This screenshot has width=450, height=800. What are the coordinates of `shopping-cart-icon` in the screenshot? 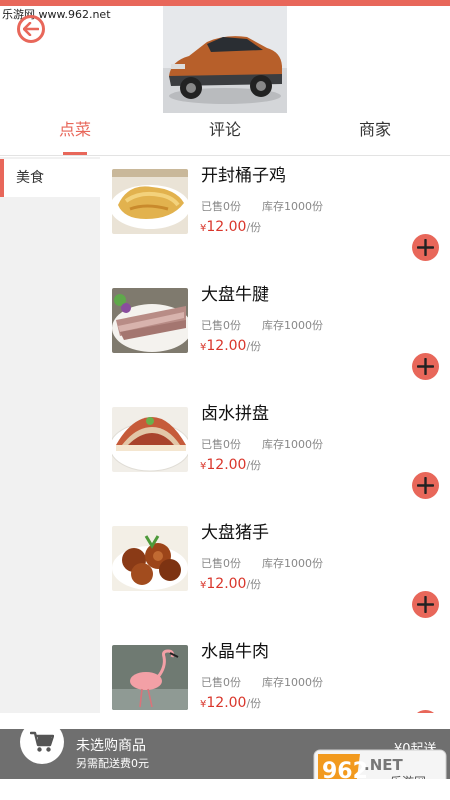 It's located at (42, 741).